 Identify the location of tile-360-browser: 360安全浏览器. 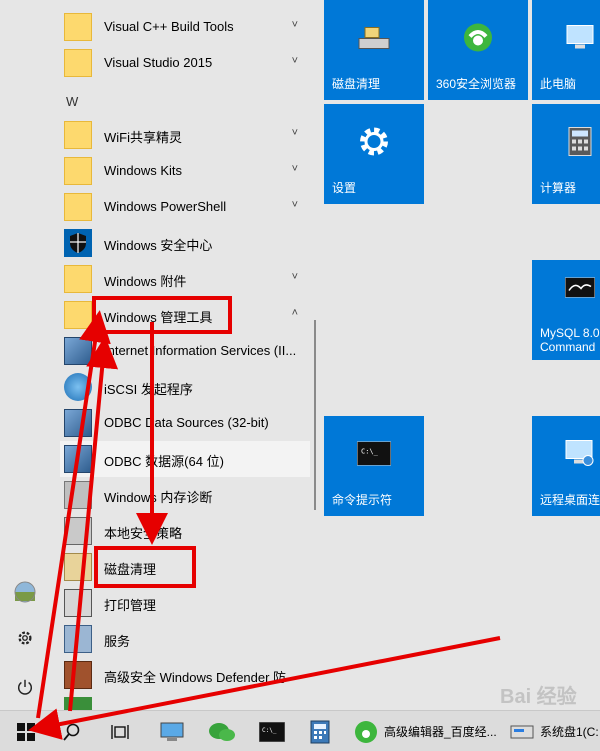
(478, 50).